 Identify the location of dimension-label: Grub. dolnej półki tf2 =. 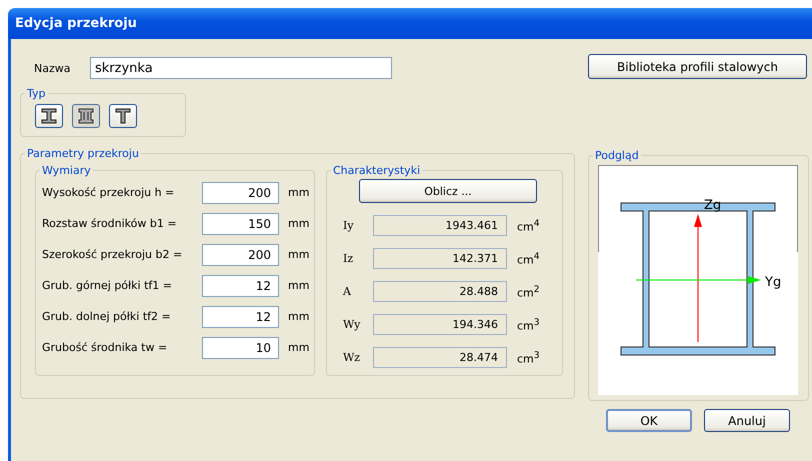
(107, 316).